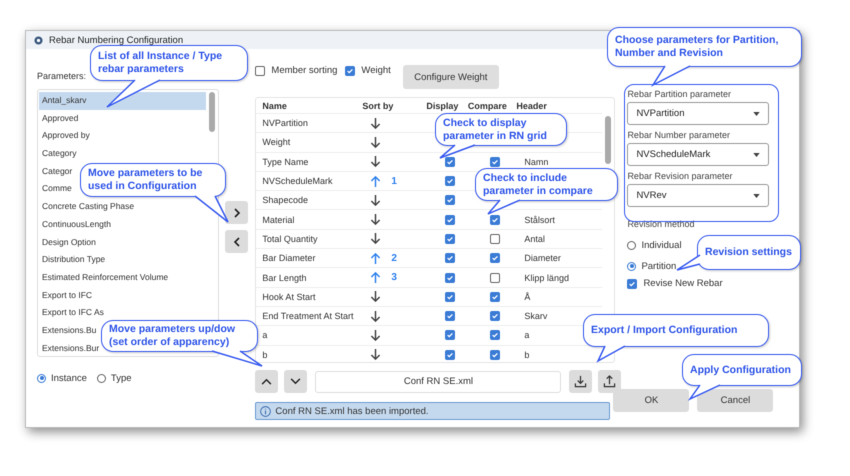  I want to click on revision-radio: Individual, so click(654, 245).